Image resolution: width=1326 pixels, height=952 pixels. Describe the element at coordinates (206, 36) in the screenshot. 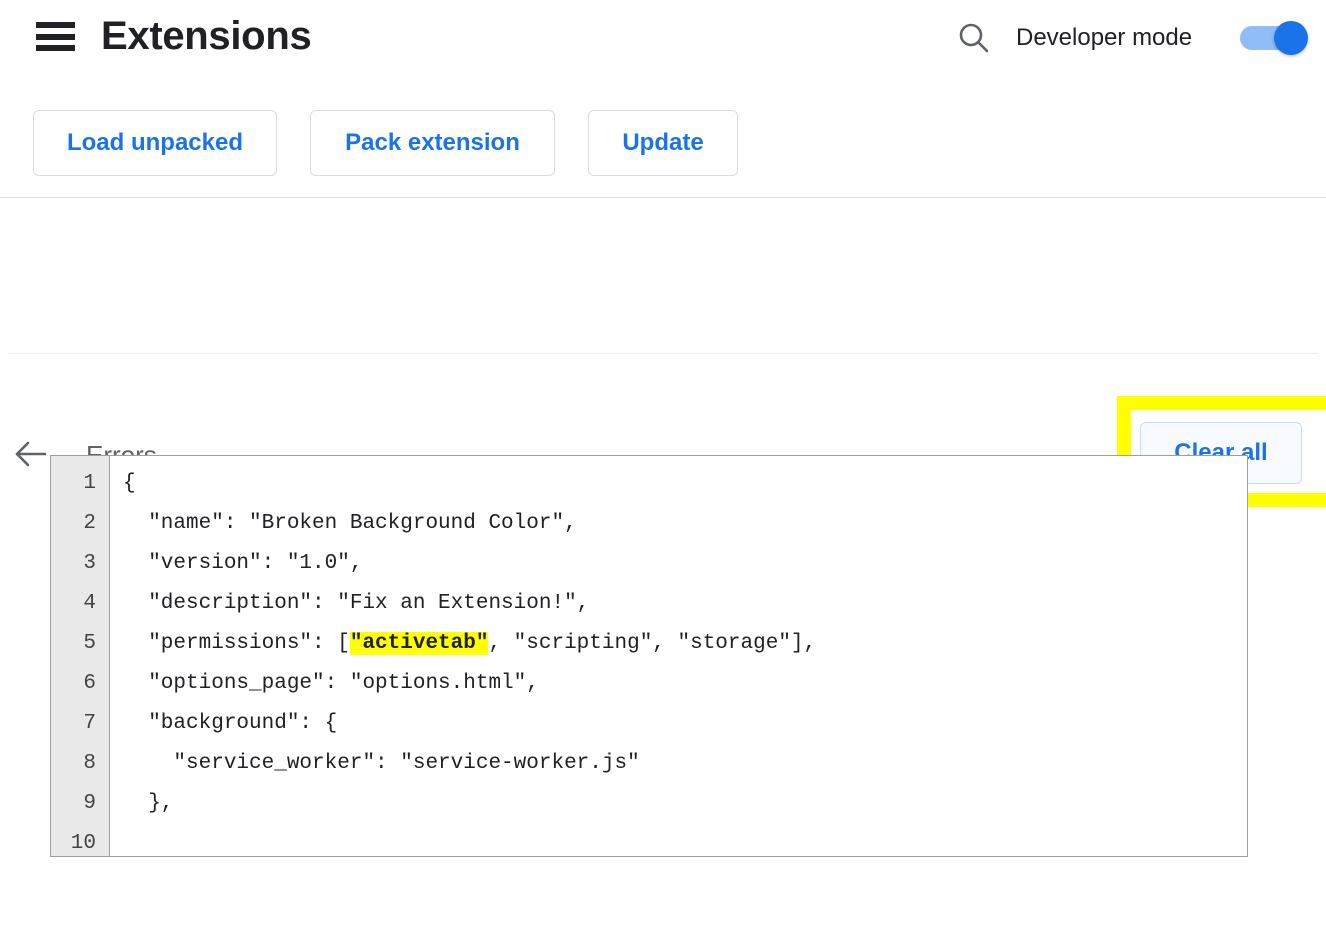

I see `page-title: Extensions` at that location.